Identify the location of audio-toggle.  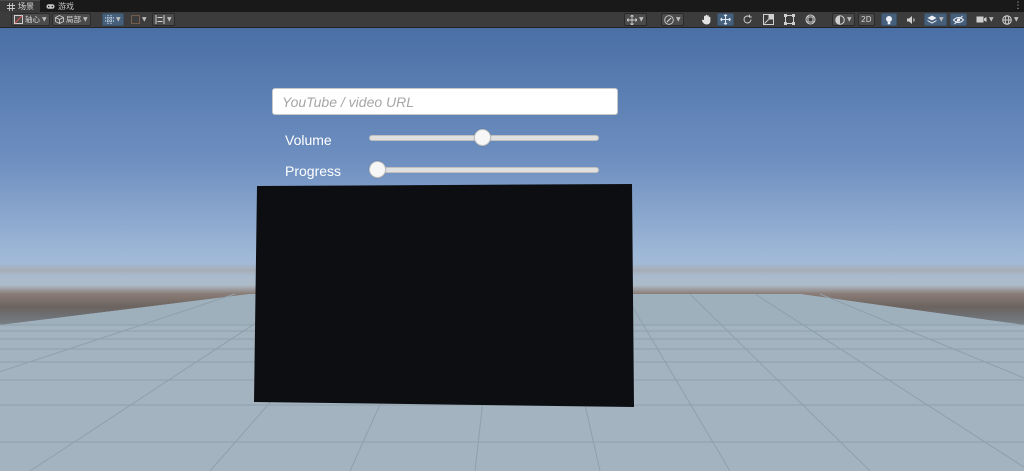
(911, 19).